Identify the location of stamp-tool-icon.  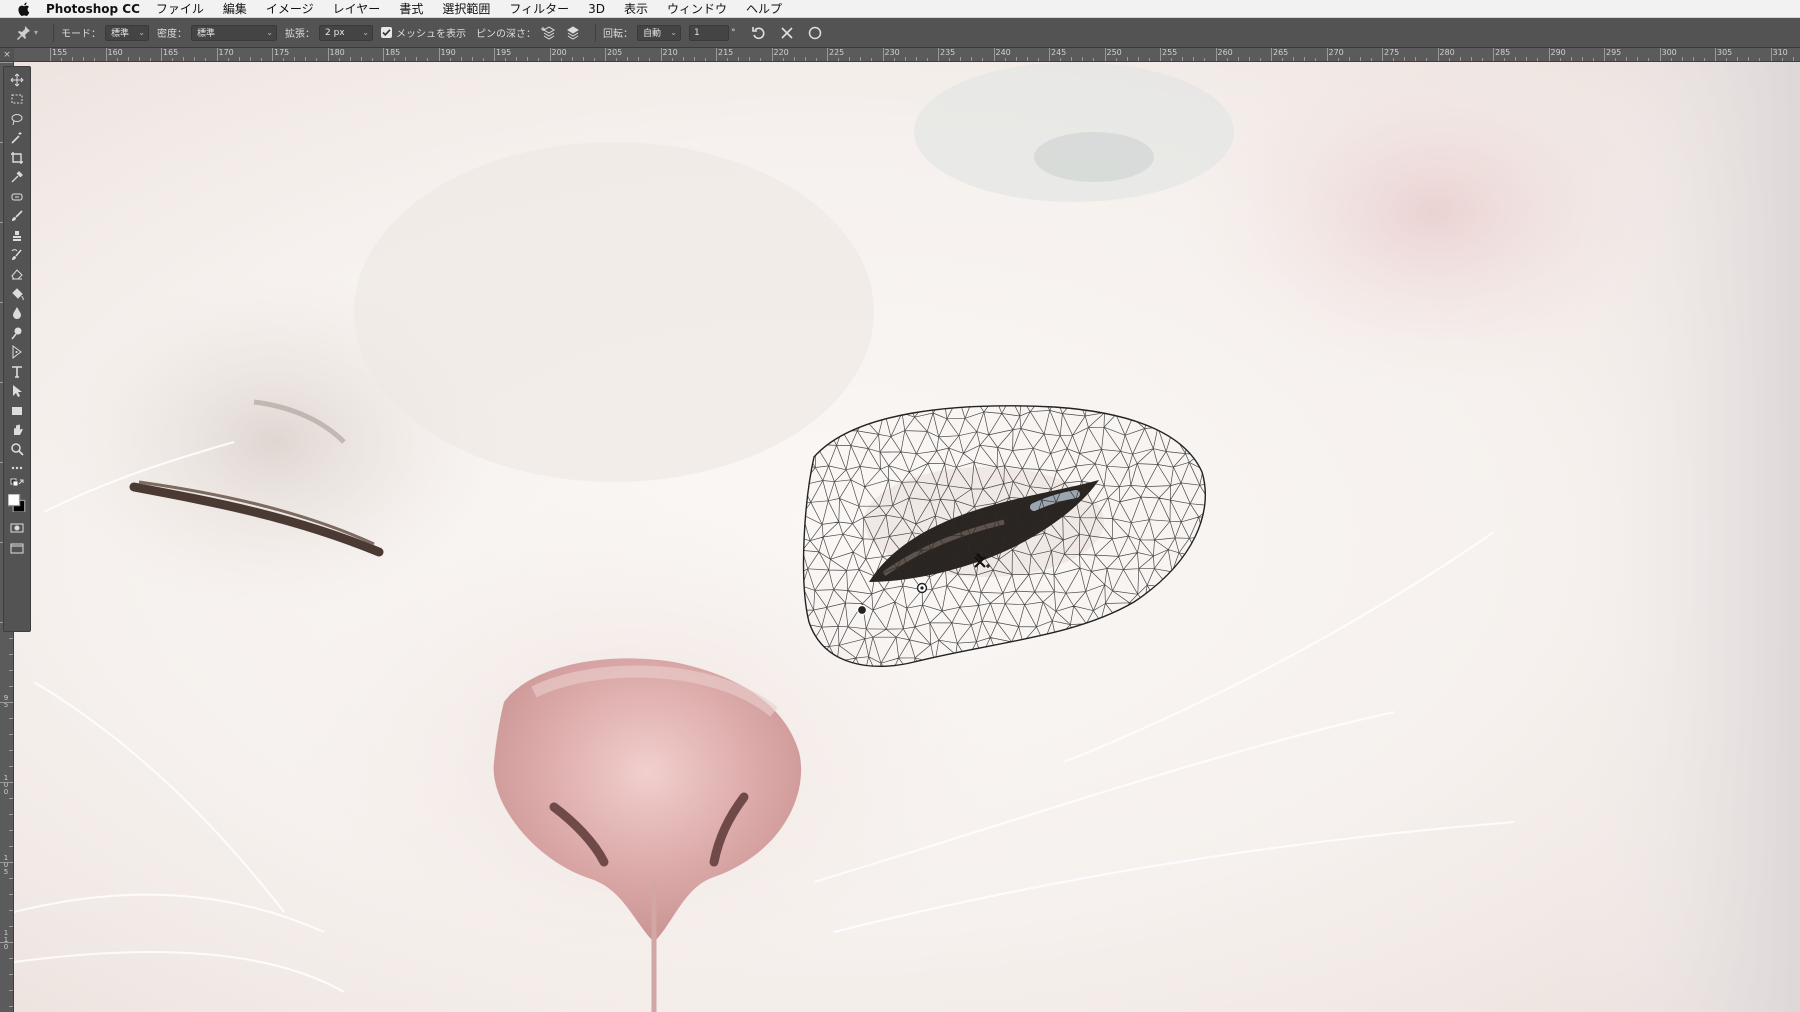
(17, 236).